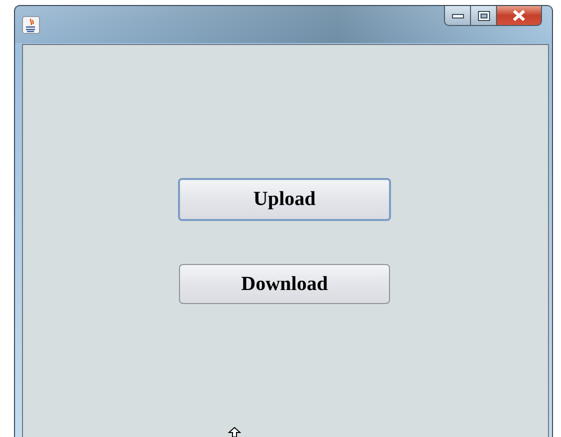 This screenshot has height=437, width=561. Describe the element at coordinates (31, 25) in the screenshot. I see `coffee-cup-icon` at that location.